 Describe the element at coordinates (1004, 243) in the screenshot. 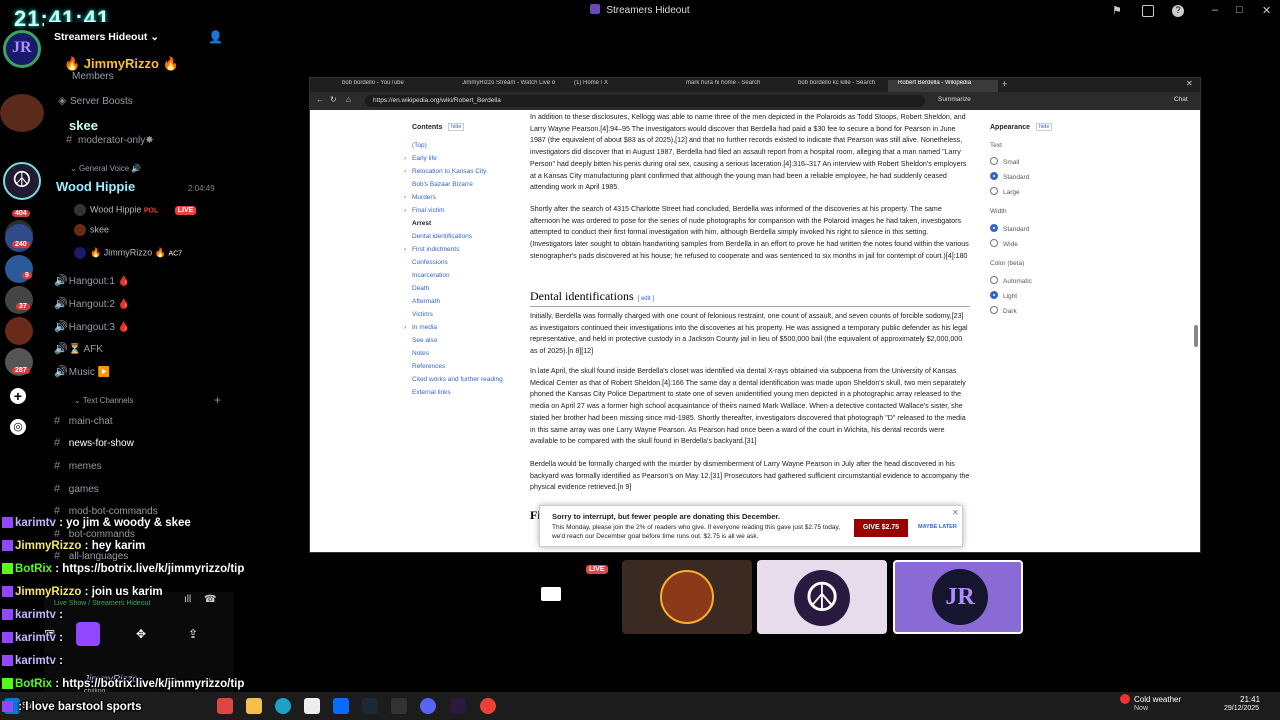

I see `radio-width-wide: Wide` at that location.